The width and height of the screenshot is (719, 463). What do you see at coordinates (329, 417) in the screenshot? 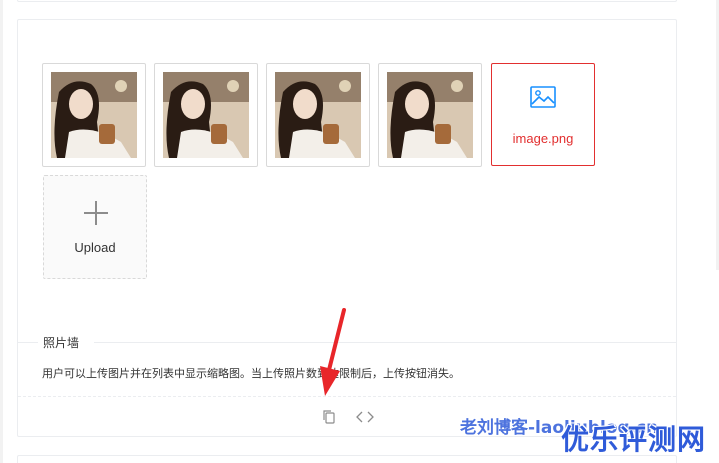
I see `copy-icon` at bounding box center [329, 417].